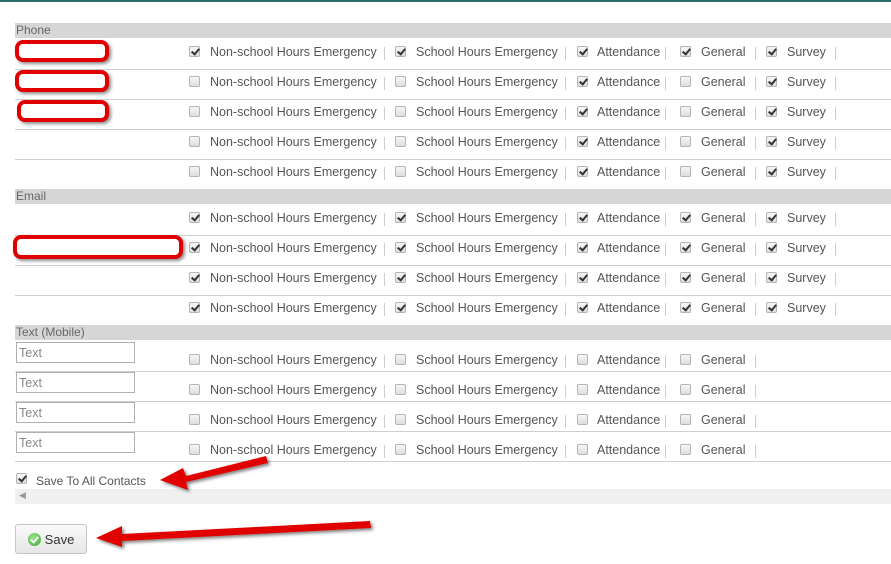  I want to click on arrow-to-save-button, so click(233, 534).